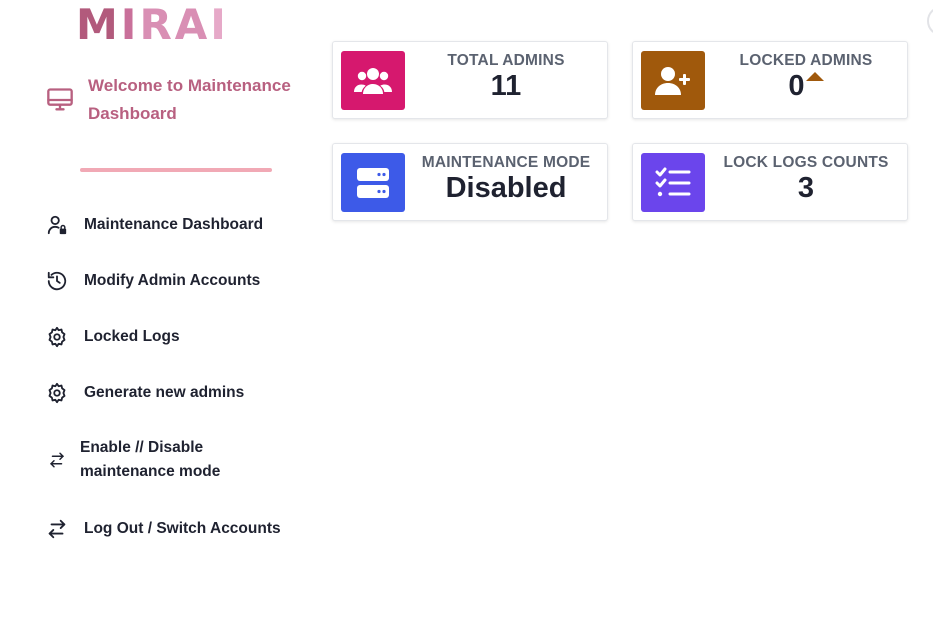 The image size is (933, 627). What do you see at coordinates (176, 170) in the screenshot?
I see `sidebar-divider` at bounding box center [176, 170].